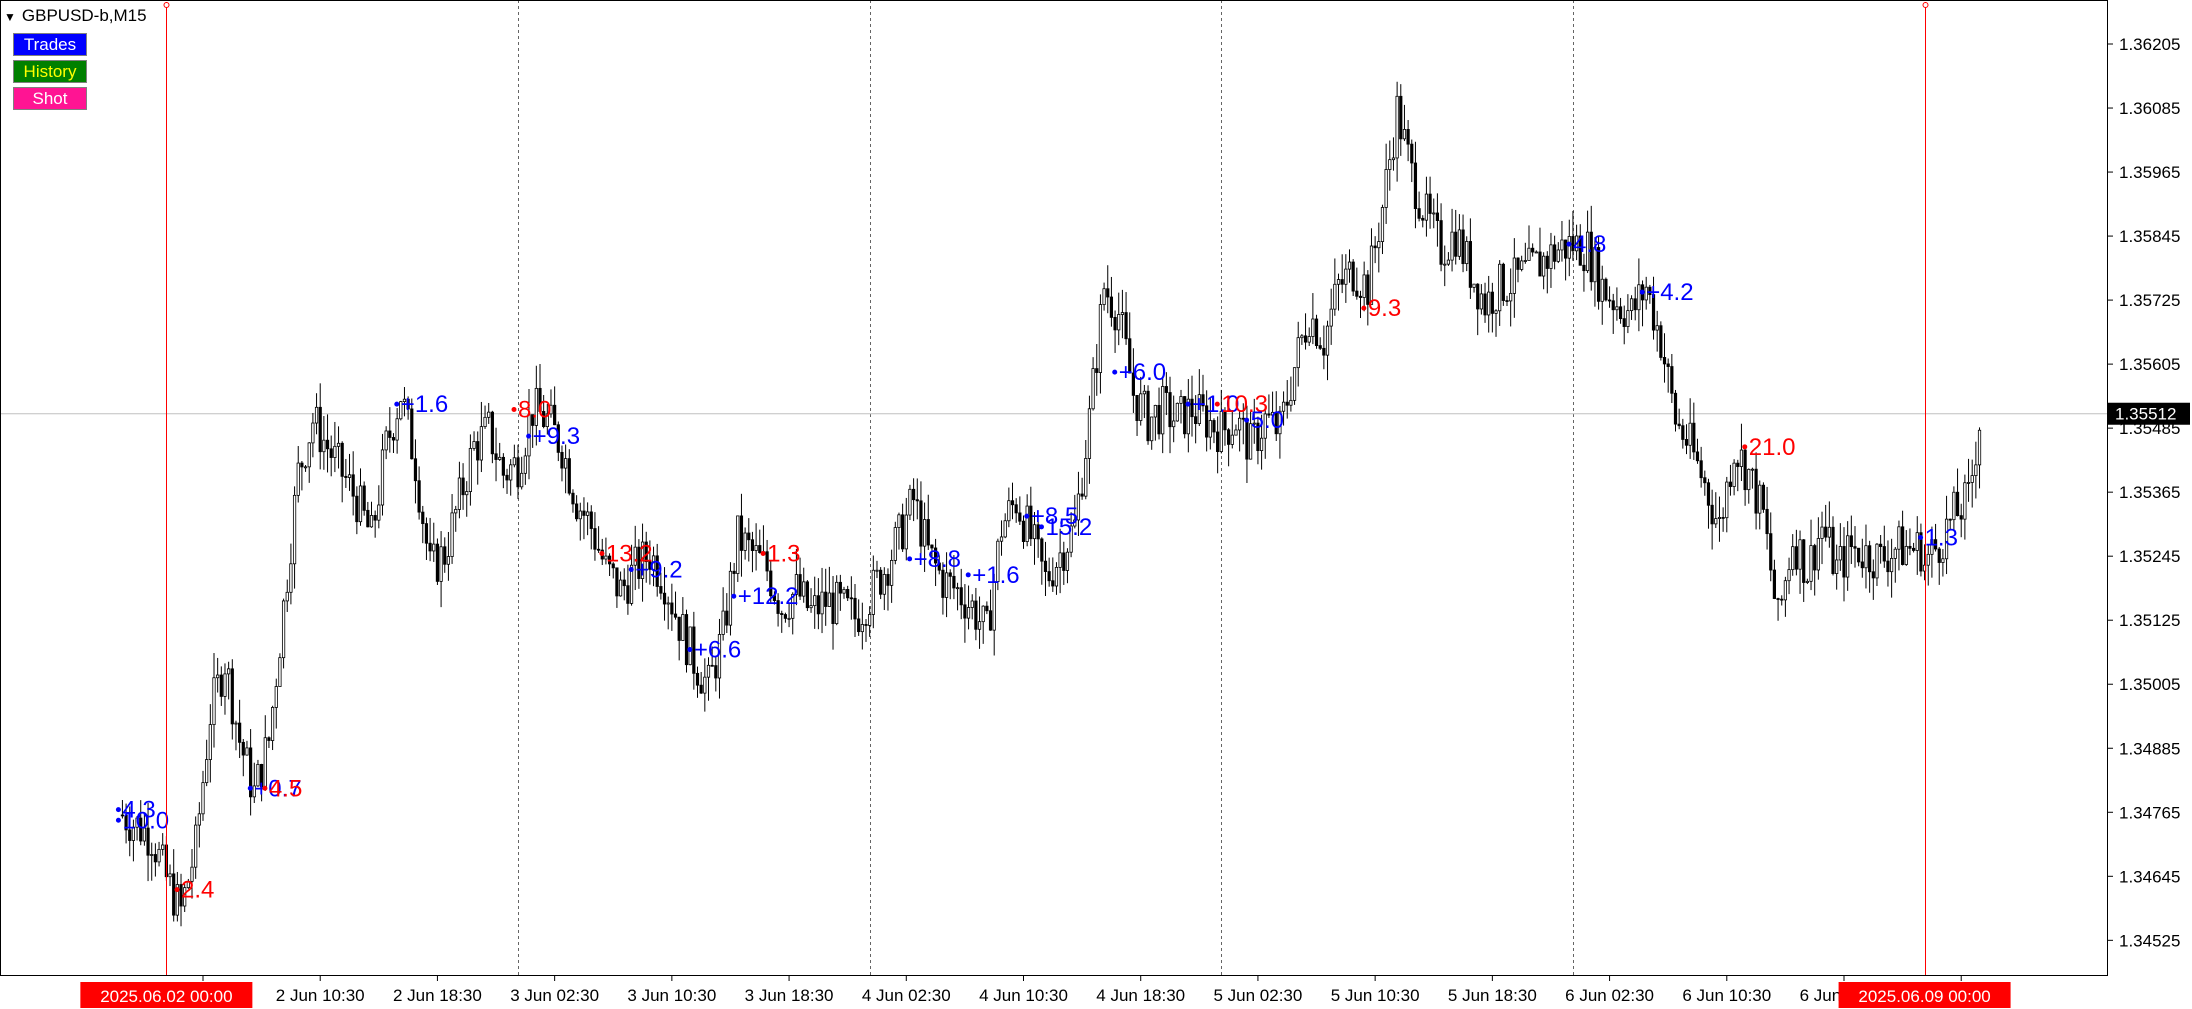  I want to click on x-tick-label: 4 Jun 18:30, so click(1140, 995).